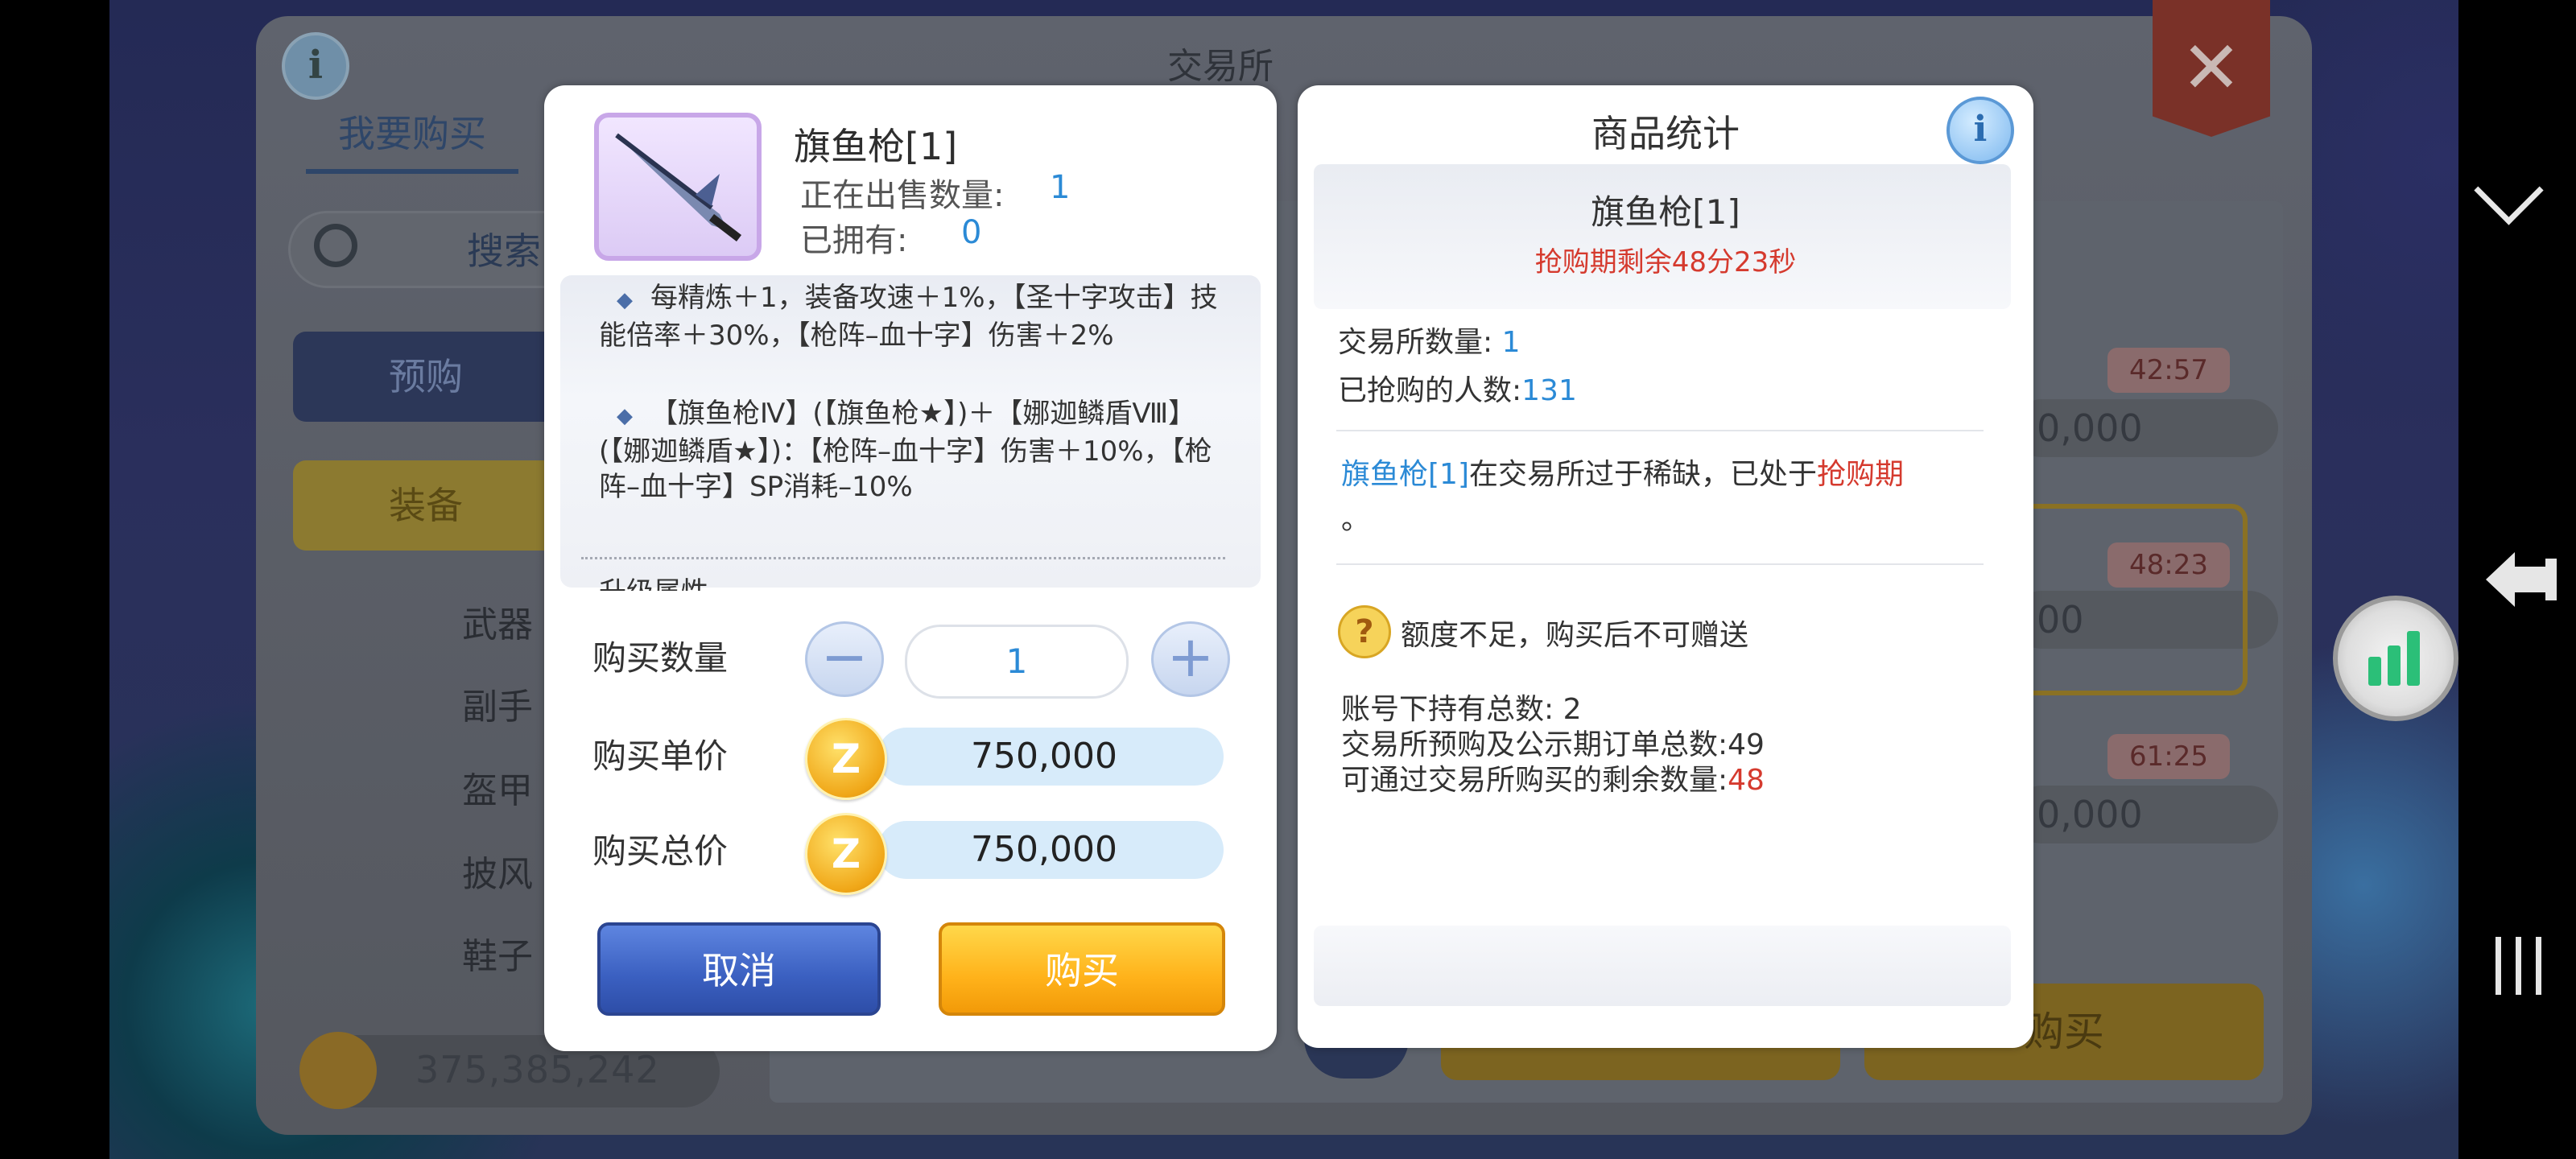 The width and height of the screenshot is (2576, 1159). Describe the element at coordinates (902, 195) in the screenshot. I see `on-sale-label: 正在出售数量:` at that location.